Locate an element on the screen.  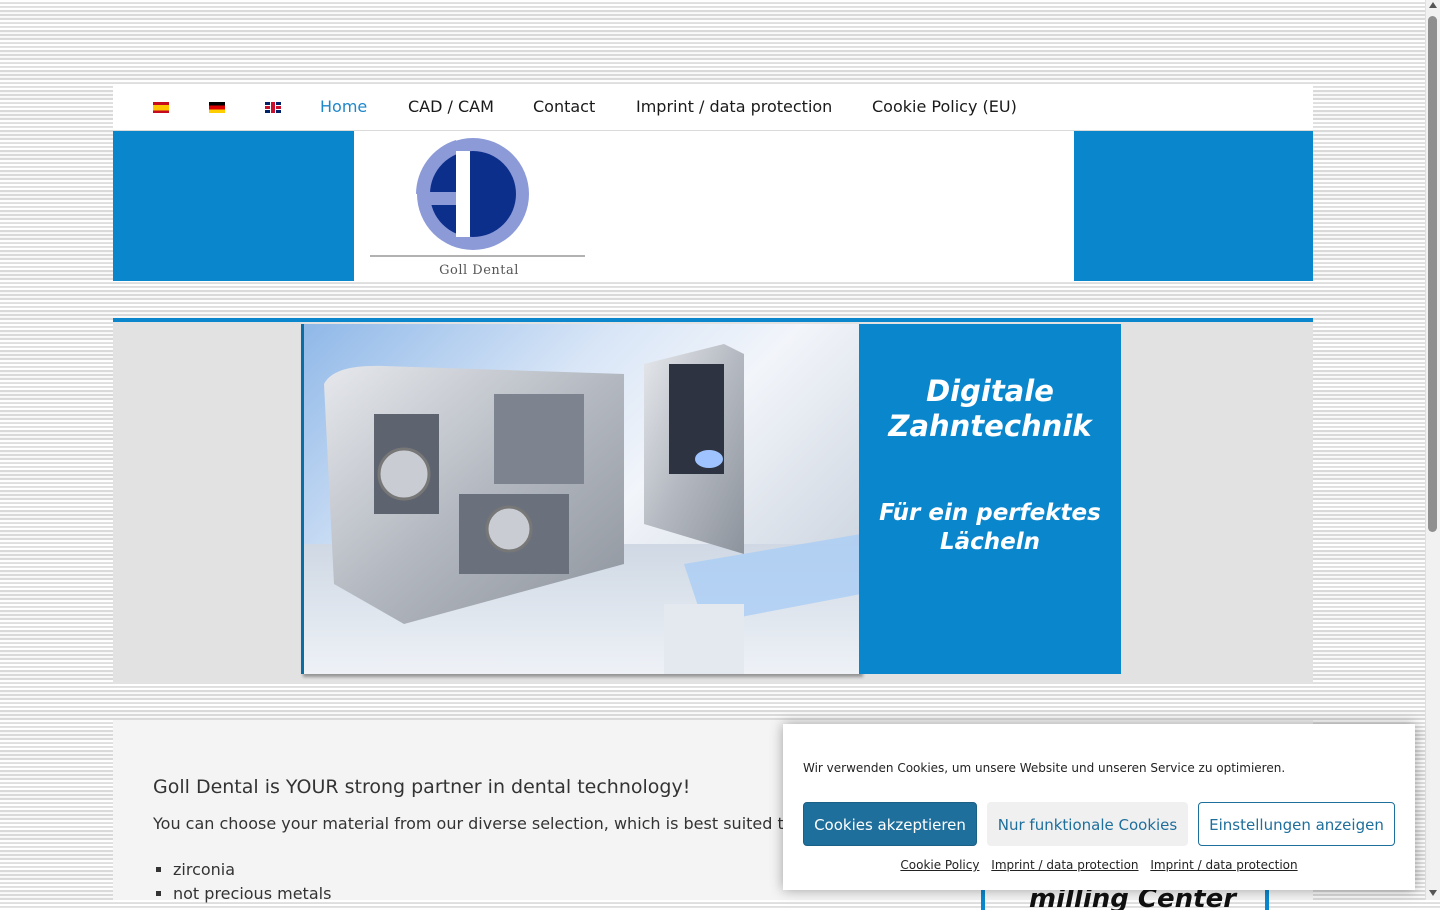
nav-item-cad-cam: CAD / CAM is located at coordinates (451, 106).